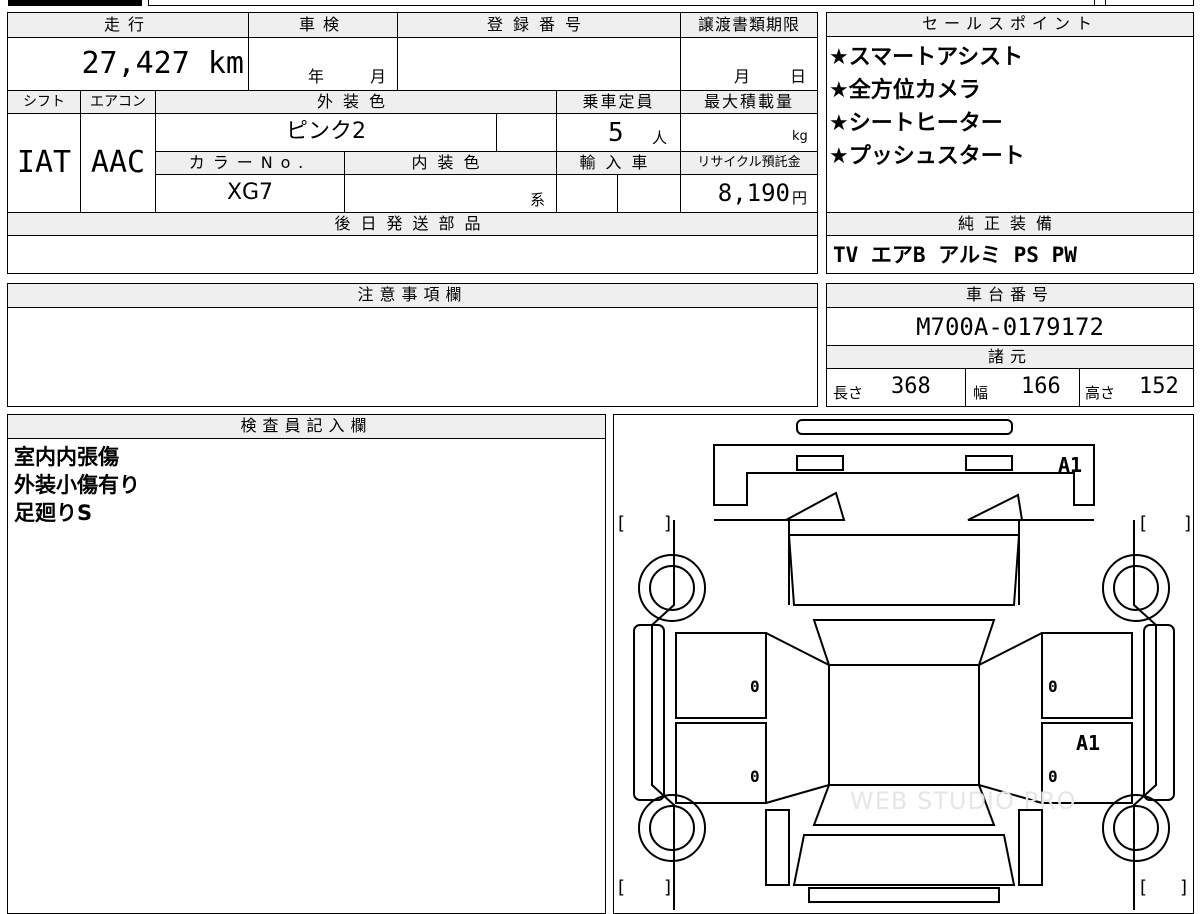 The width and height of the screenshot is (1200, 914). I want to click on right-mirror, so click(995, 507).